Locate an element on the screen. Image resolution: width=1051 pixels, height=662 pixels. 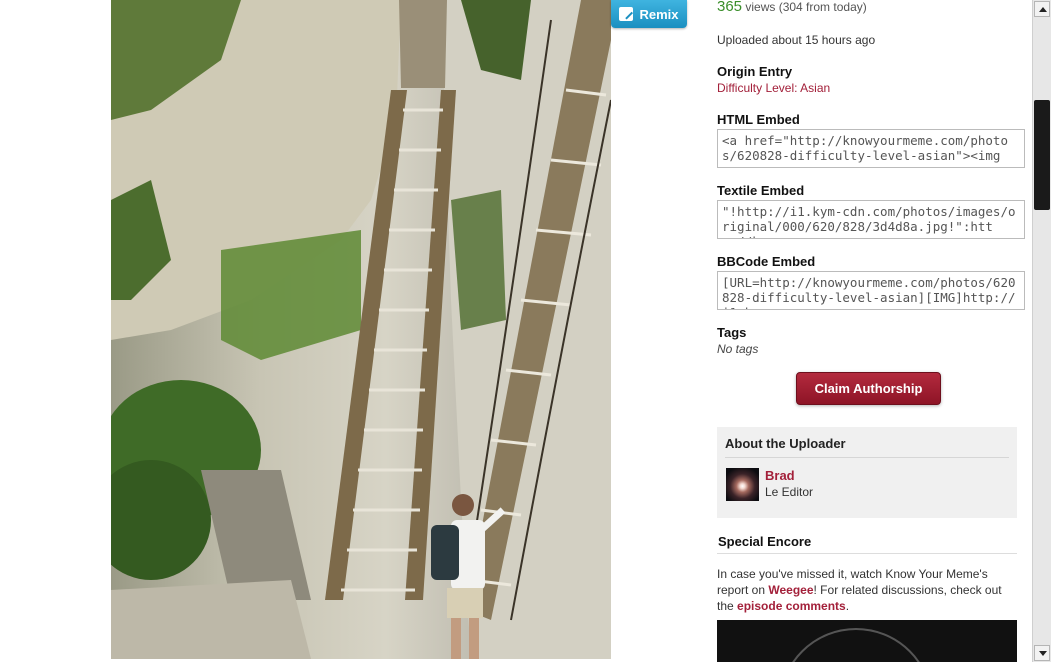
special-encore-heading: Special Encore is located at coordinates (765, 541).